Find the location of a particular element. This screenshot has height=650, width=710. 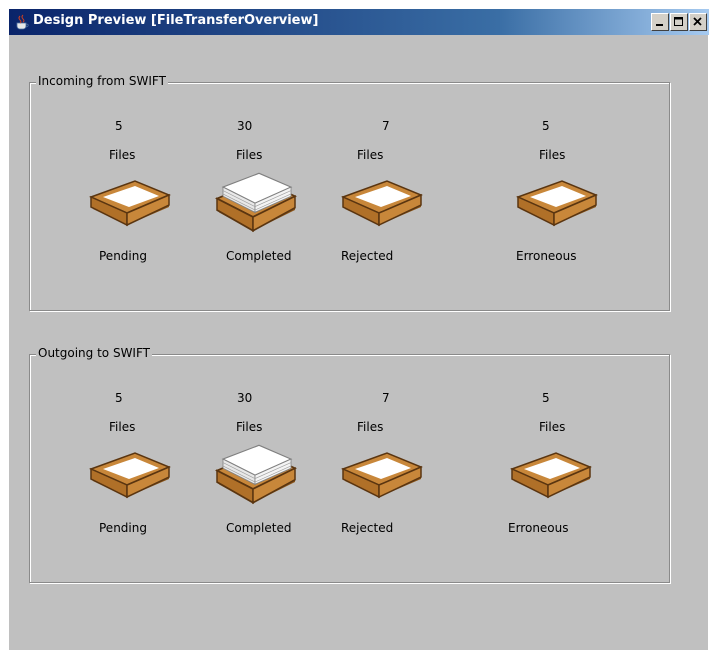

outgoing-group-title: Outgoing to SWIFT is located at coordinates (94, 353).